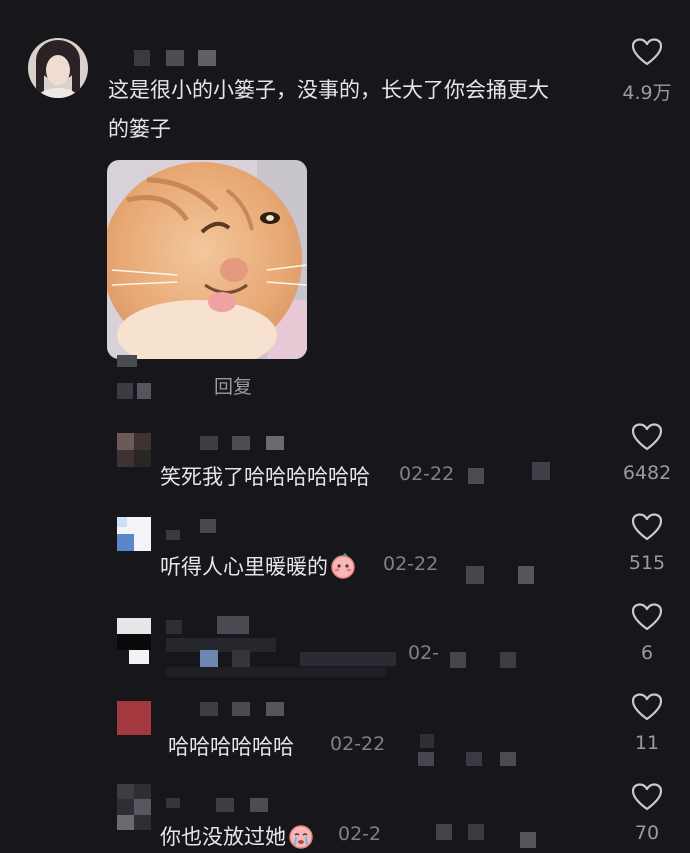  What do you see at coordinates (328, 90) in the screenshot?
I see `main-comment-text-line1: 这是很小的小篓子，没事的，长大了你会捅更大` at bounding box center [328, 90].